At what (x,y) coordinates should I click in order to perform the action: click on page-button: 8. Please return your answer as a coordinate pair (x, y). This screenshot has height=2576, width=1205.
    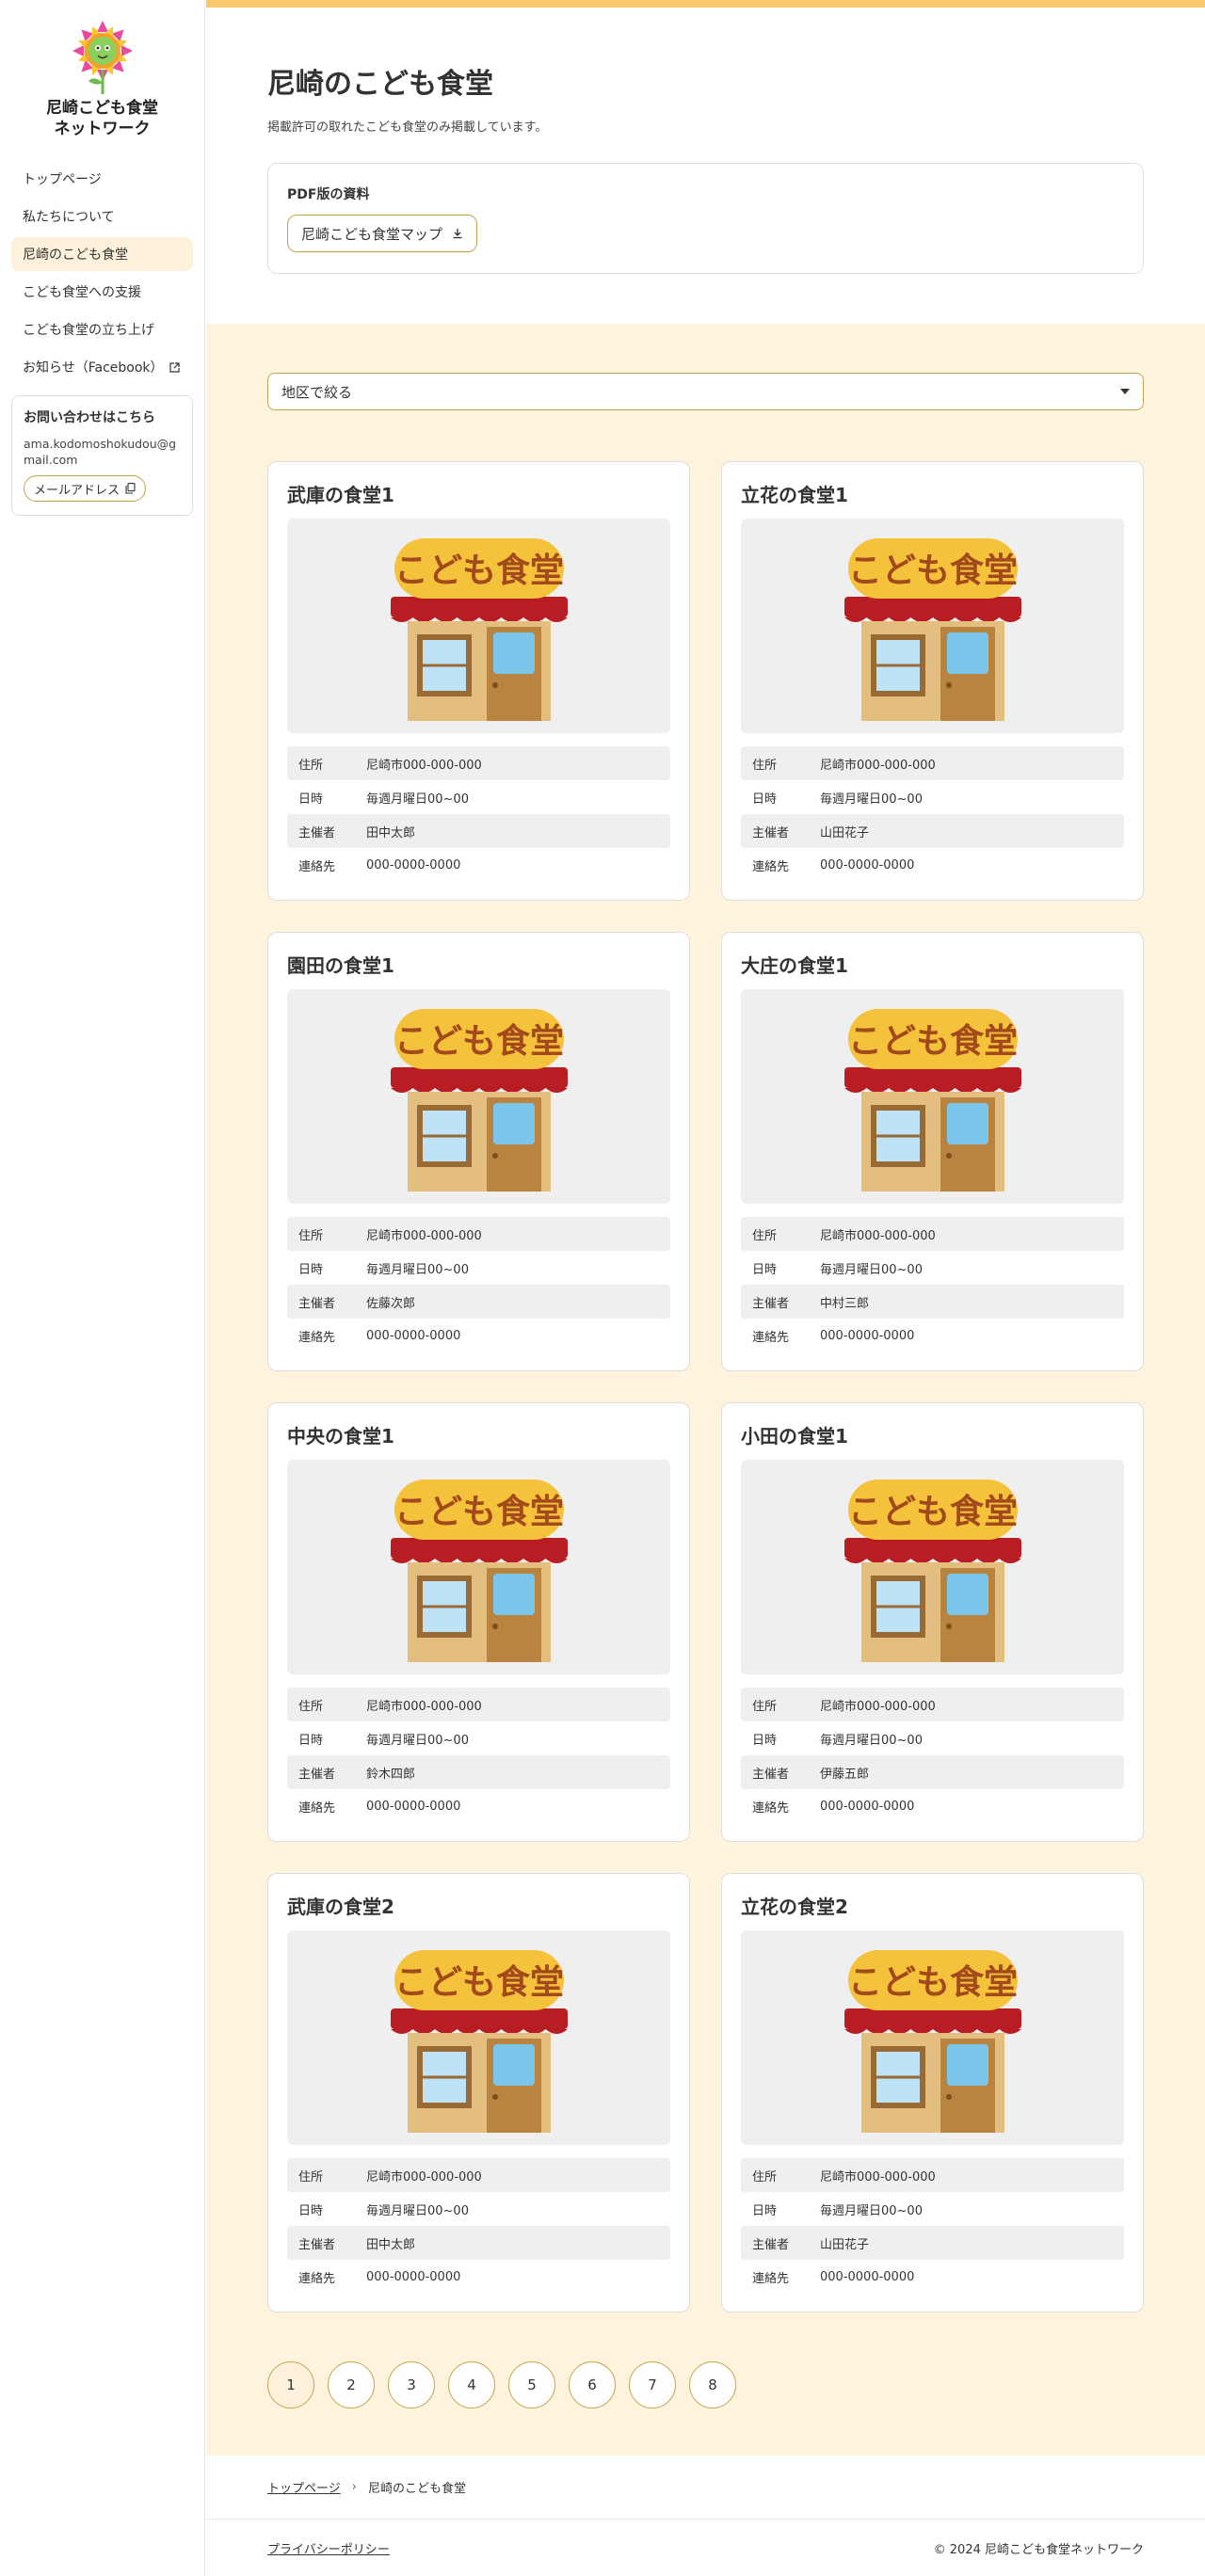
    Looking at the image, I should click on (712, 2384).